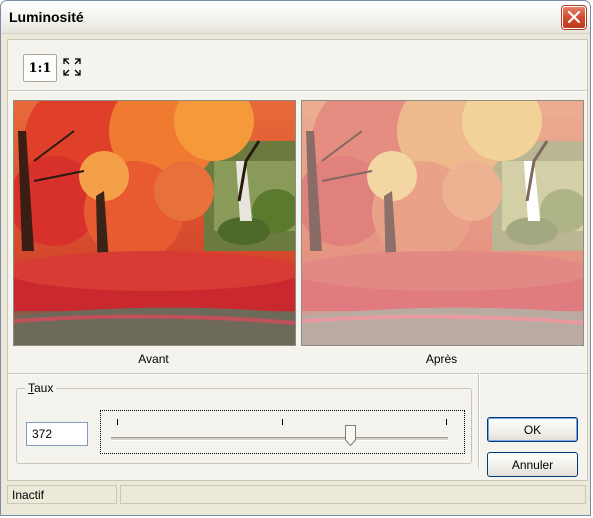 The height and width of the screenshot is (518, 593). I want to click on cancel-label: Annuler, so click(532, 464).